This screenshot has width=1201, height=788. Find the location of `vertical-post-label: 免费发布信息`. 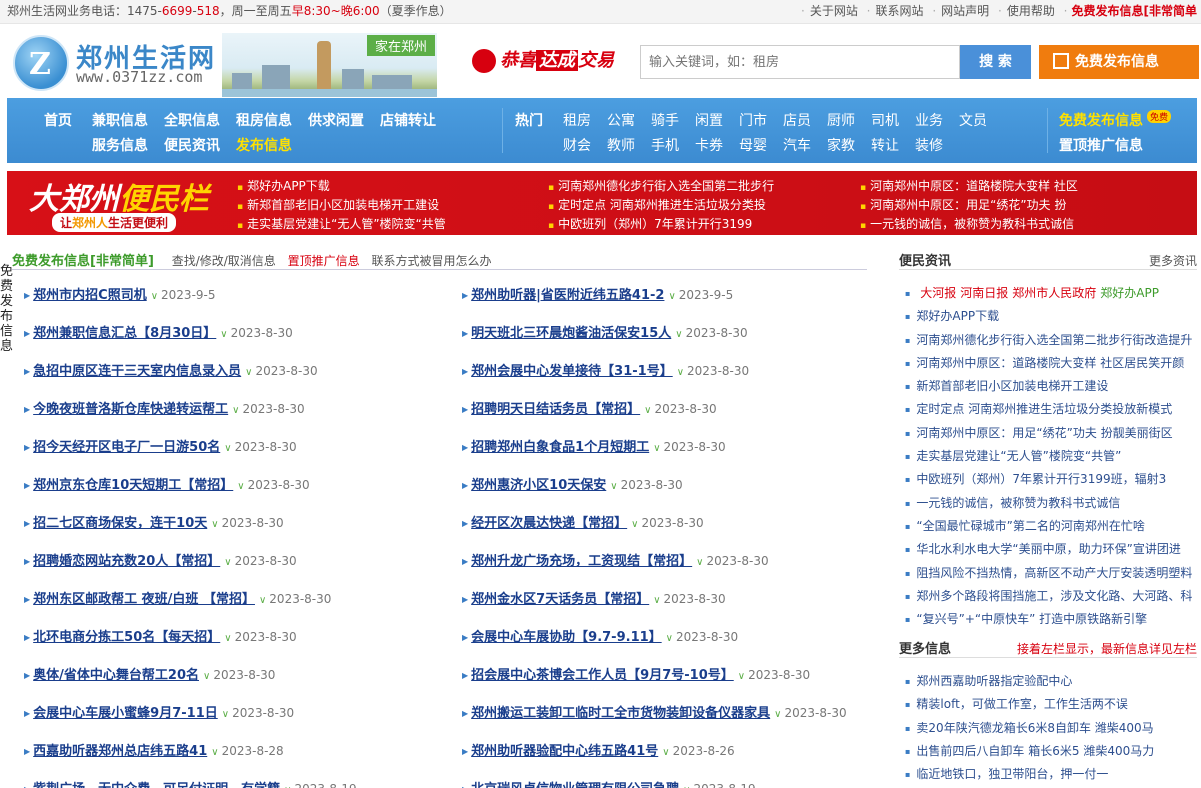

vertical-post-label: 免费发布信息 is located at coordinates (7, 309).